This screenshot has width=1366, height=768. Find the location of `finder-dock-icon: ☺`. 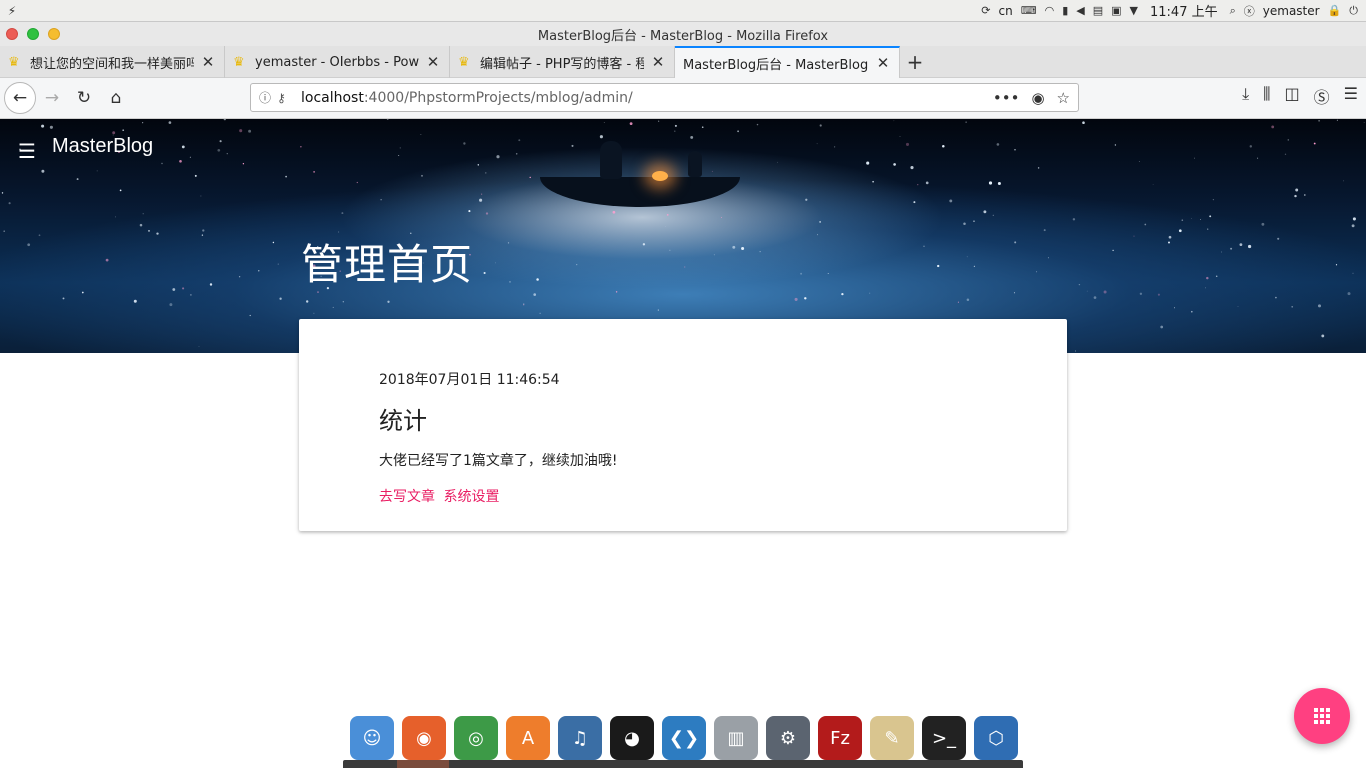

finder-dock-icon: ☺ is located at coordinates (372, 738).